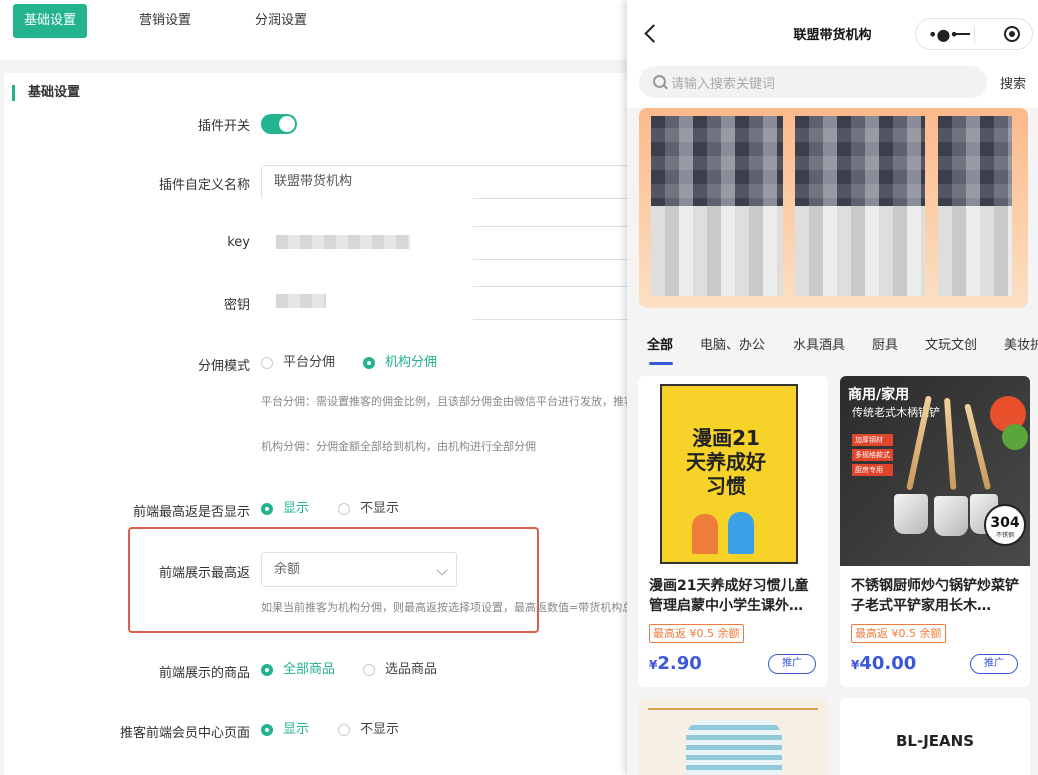 Image resolution: width=1038 pixels, height=775 pixels. Describe the element at coordinates (204, 185) in the screenshot. I see `custom-name-label: 插件自定义名称` at that location.